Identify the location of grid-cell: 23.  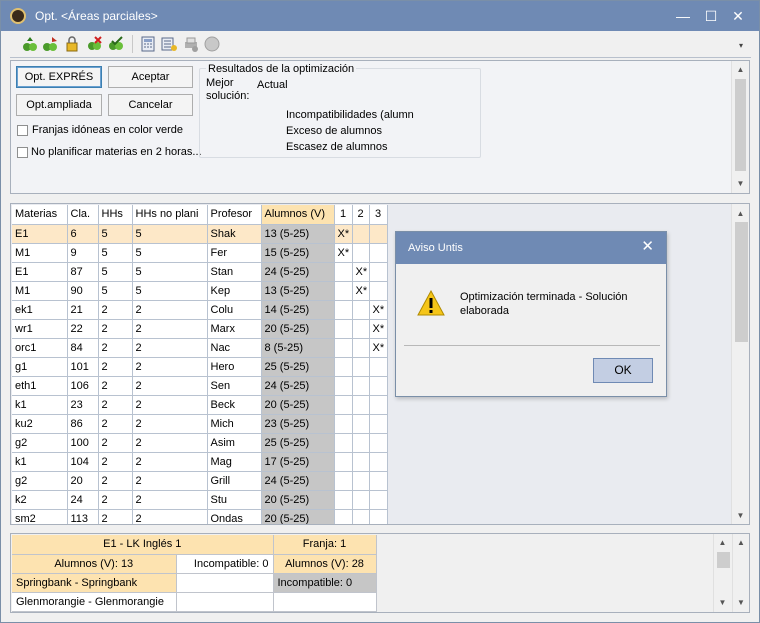
(83, 405).